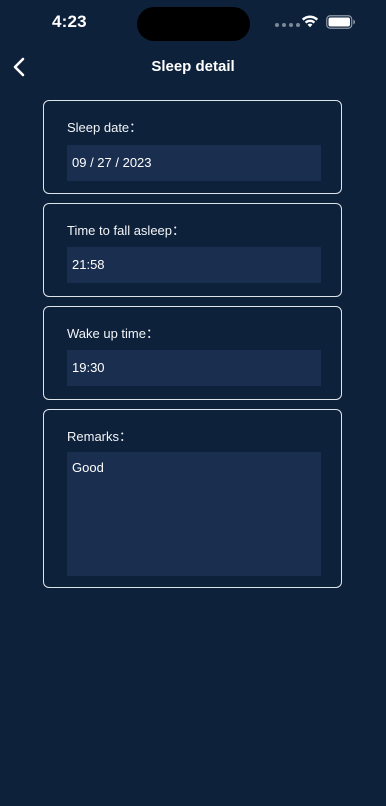 This screenshot has width=386, height=806. What do you see at coordinates (113, 333) in the screenshot?
I see `wake-up-label: Wake up time：` at bounding box center [113, 333].